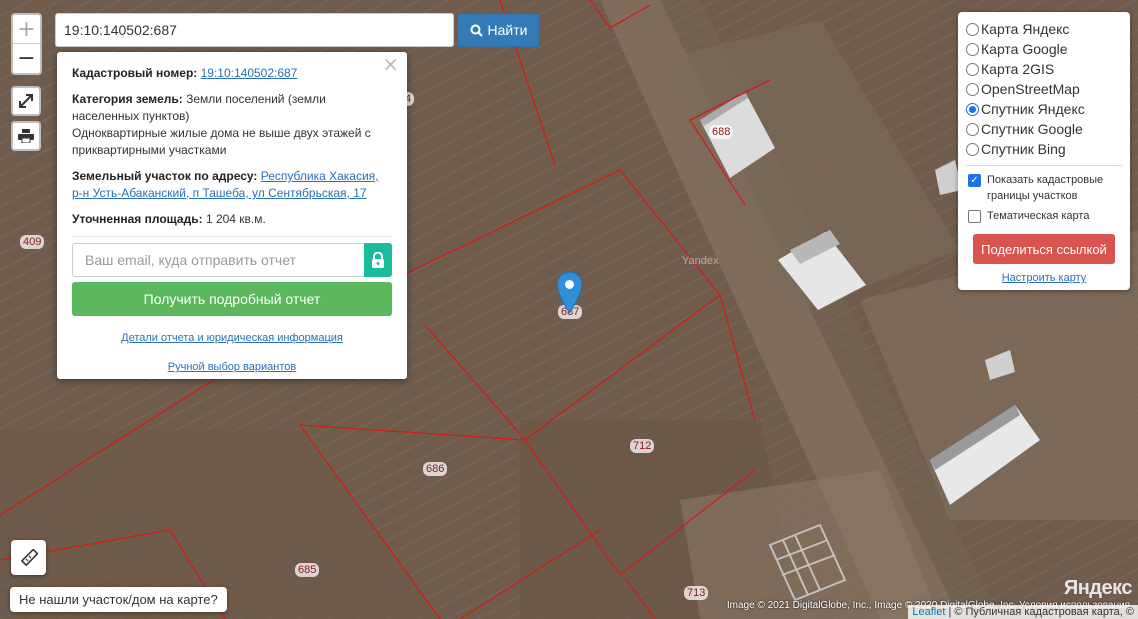 The image size is (1138, 619). I want to click on layer-option-2gis-map: Карта 2GIS, so click(1044, 69).